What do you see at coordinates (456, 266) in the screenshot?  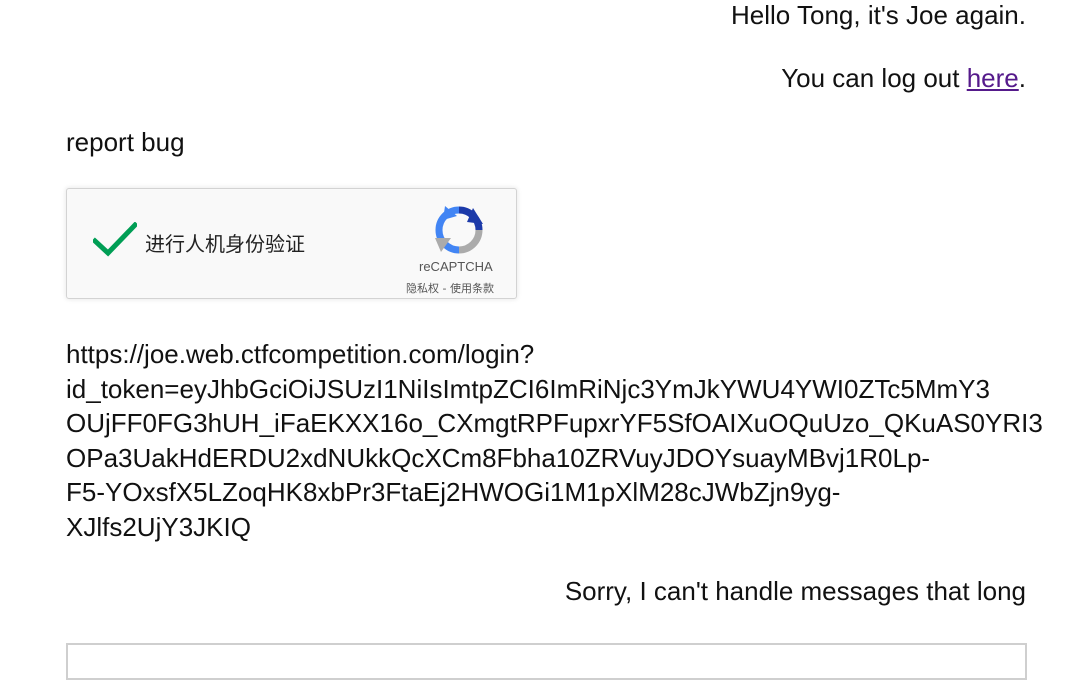 I see `recaptcha-brand: reCAPTCHA` at bounding box center [456, 266].